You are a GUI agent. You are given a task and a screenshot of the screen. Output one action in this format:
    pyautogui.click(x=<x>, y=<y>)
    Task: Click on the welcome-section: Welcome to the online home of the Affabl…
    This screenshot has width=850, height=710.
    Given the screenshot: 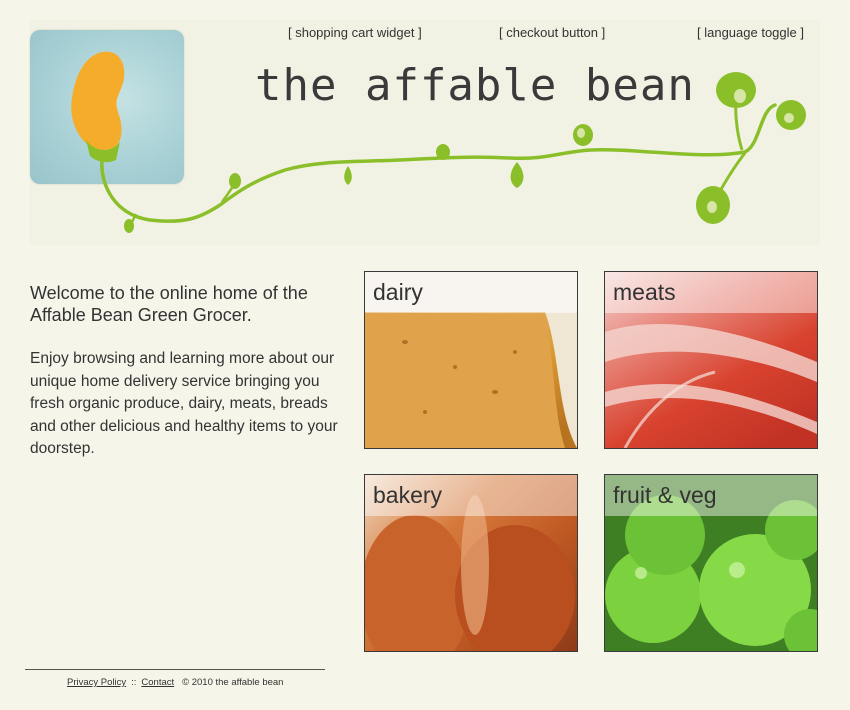 What is the action you would take?
    pyautogui.click(x=190, y=371)
    